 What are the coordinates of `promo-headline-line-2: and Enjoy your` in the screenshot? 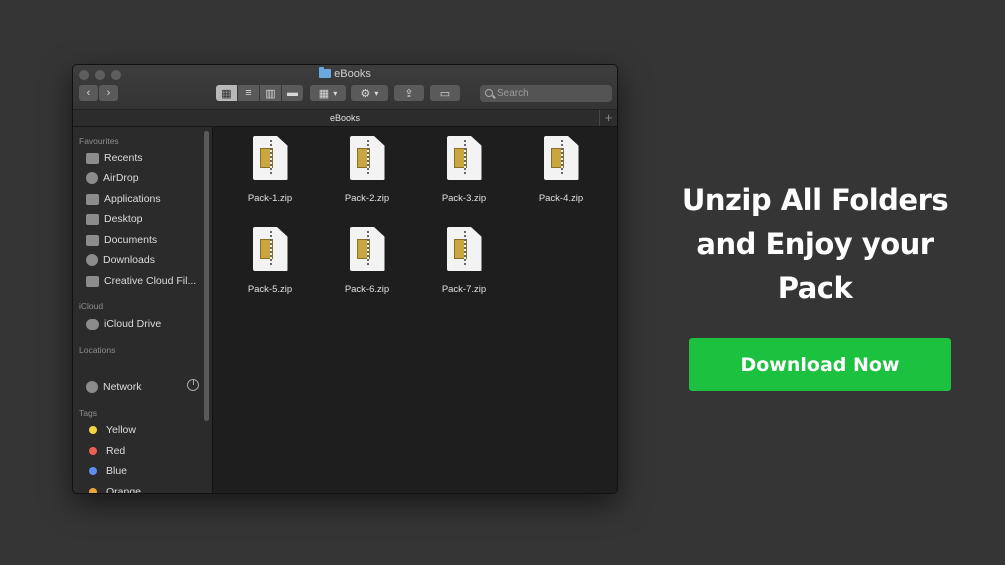 It's located at (815, 244).